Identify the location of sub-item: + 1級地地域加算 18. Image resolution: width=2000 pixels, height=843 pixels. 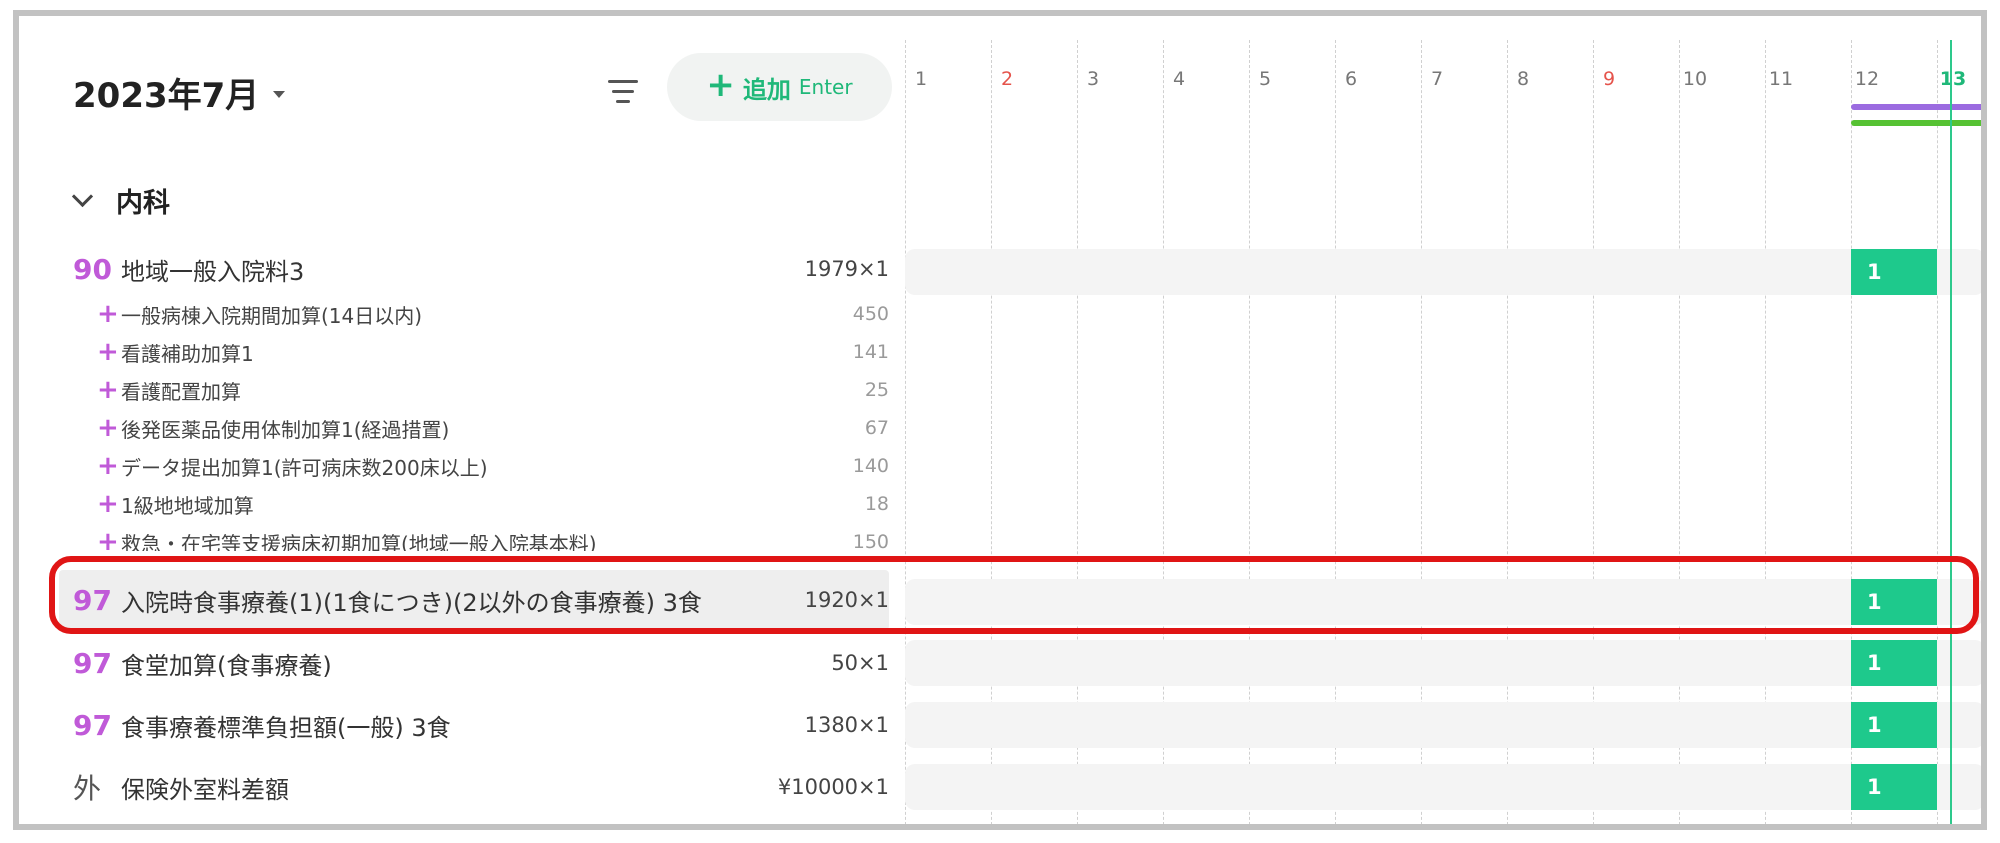
(474, 504).